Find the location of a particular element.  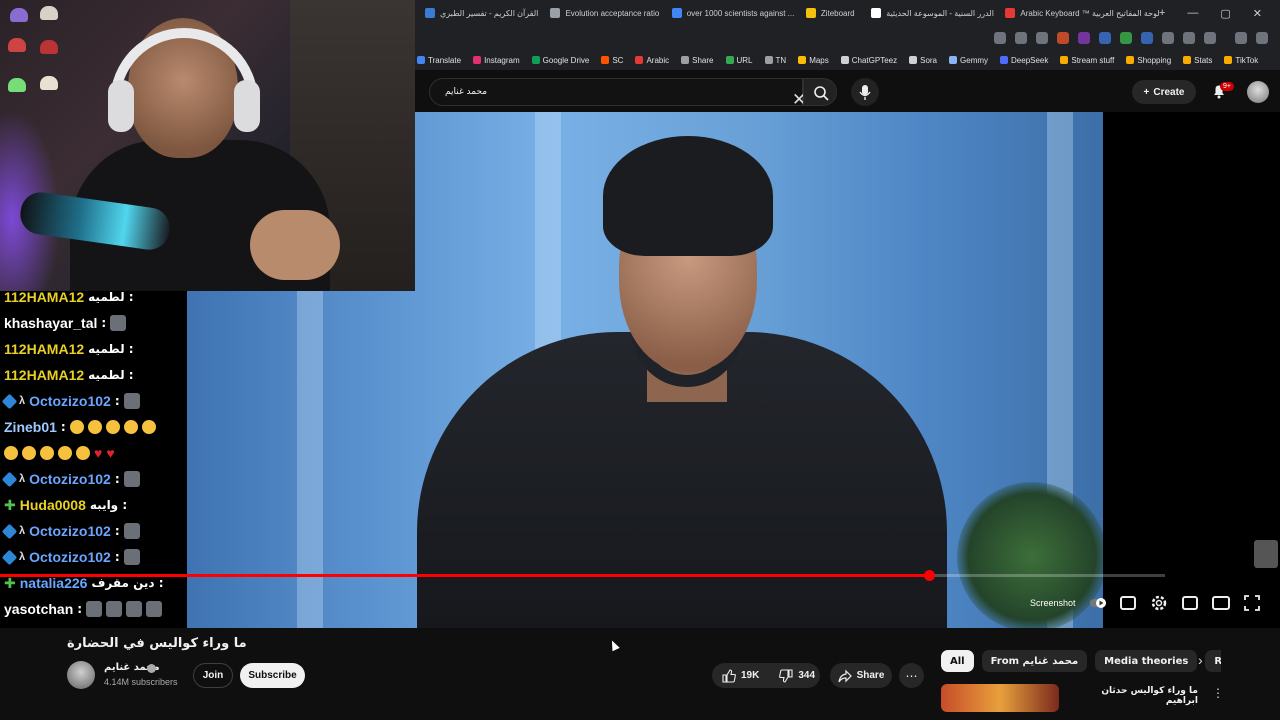

more-actions-button: ⋯ is located at coordinates (911, 675).